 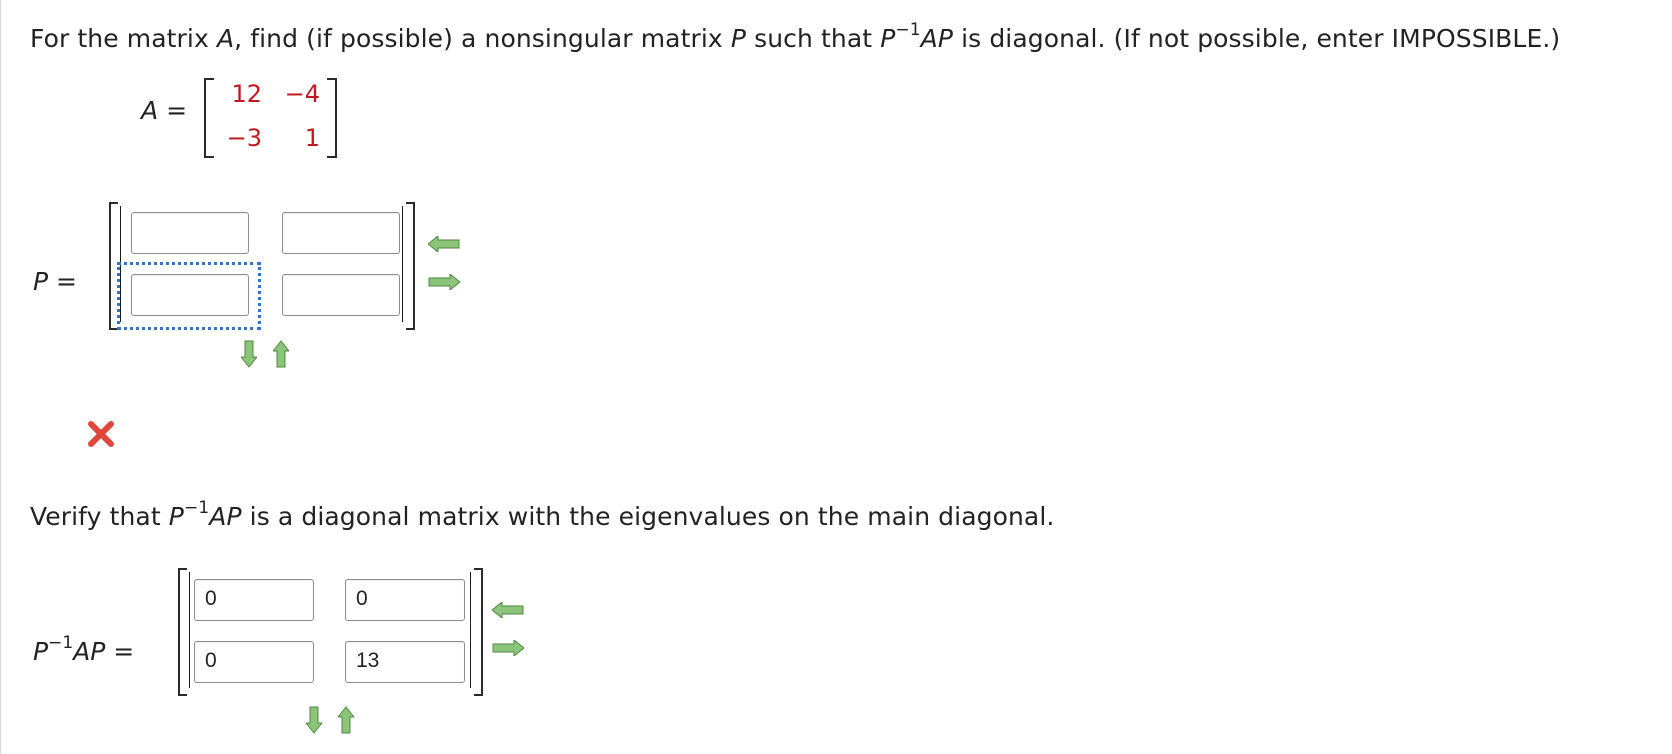 What do you see at coordinates (124, 651) in the screenshot?
I see `matrix-d-equals: =` at bounding box center [124, 651].